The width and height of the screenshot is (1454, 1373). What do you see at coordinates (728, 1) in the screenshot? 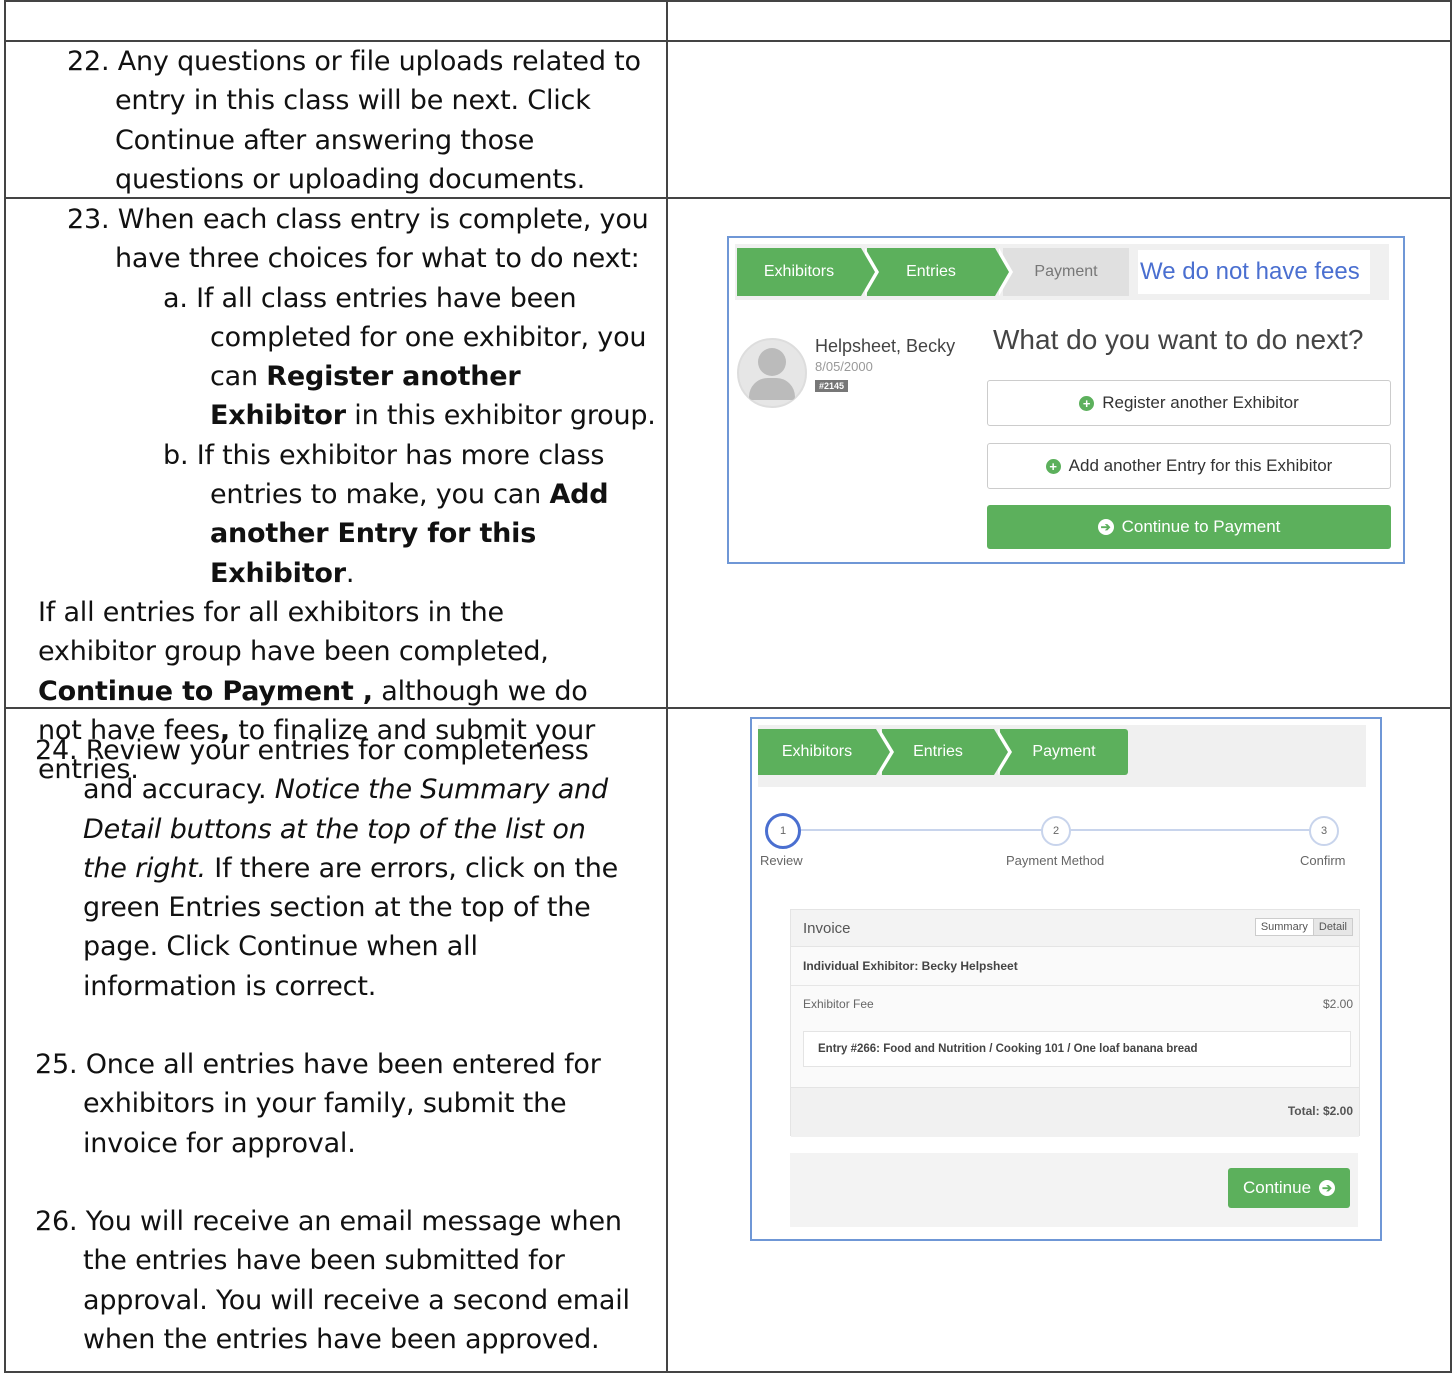
I see `table-border-top` at bounding box center [728, 1].